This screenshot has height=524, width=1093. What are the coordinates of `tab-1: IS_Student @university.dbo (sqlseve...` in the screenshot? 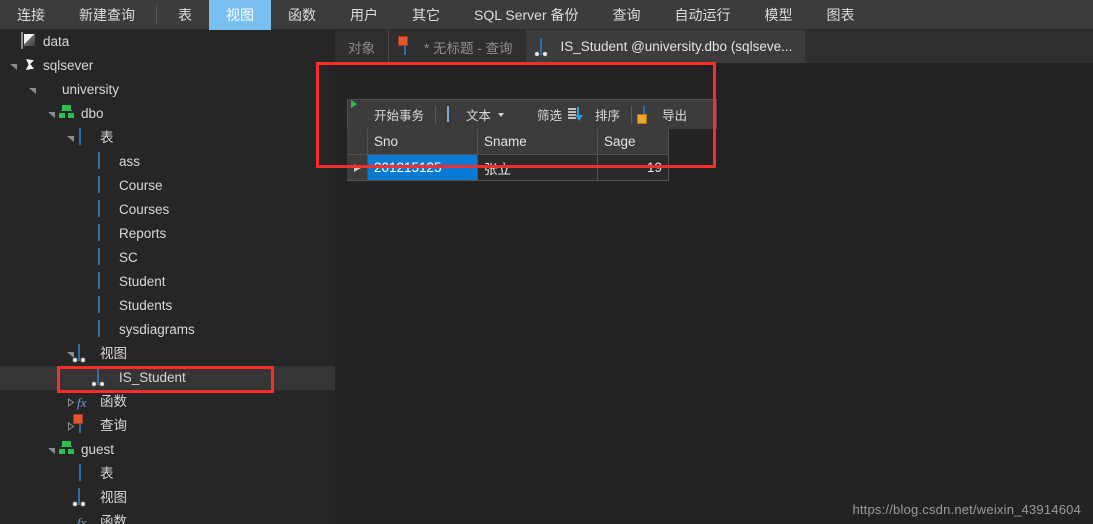 It's located at (665, 46).